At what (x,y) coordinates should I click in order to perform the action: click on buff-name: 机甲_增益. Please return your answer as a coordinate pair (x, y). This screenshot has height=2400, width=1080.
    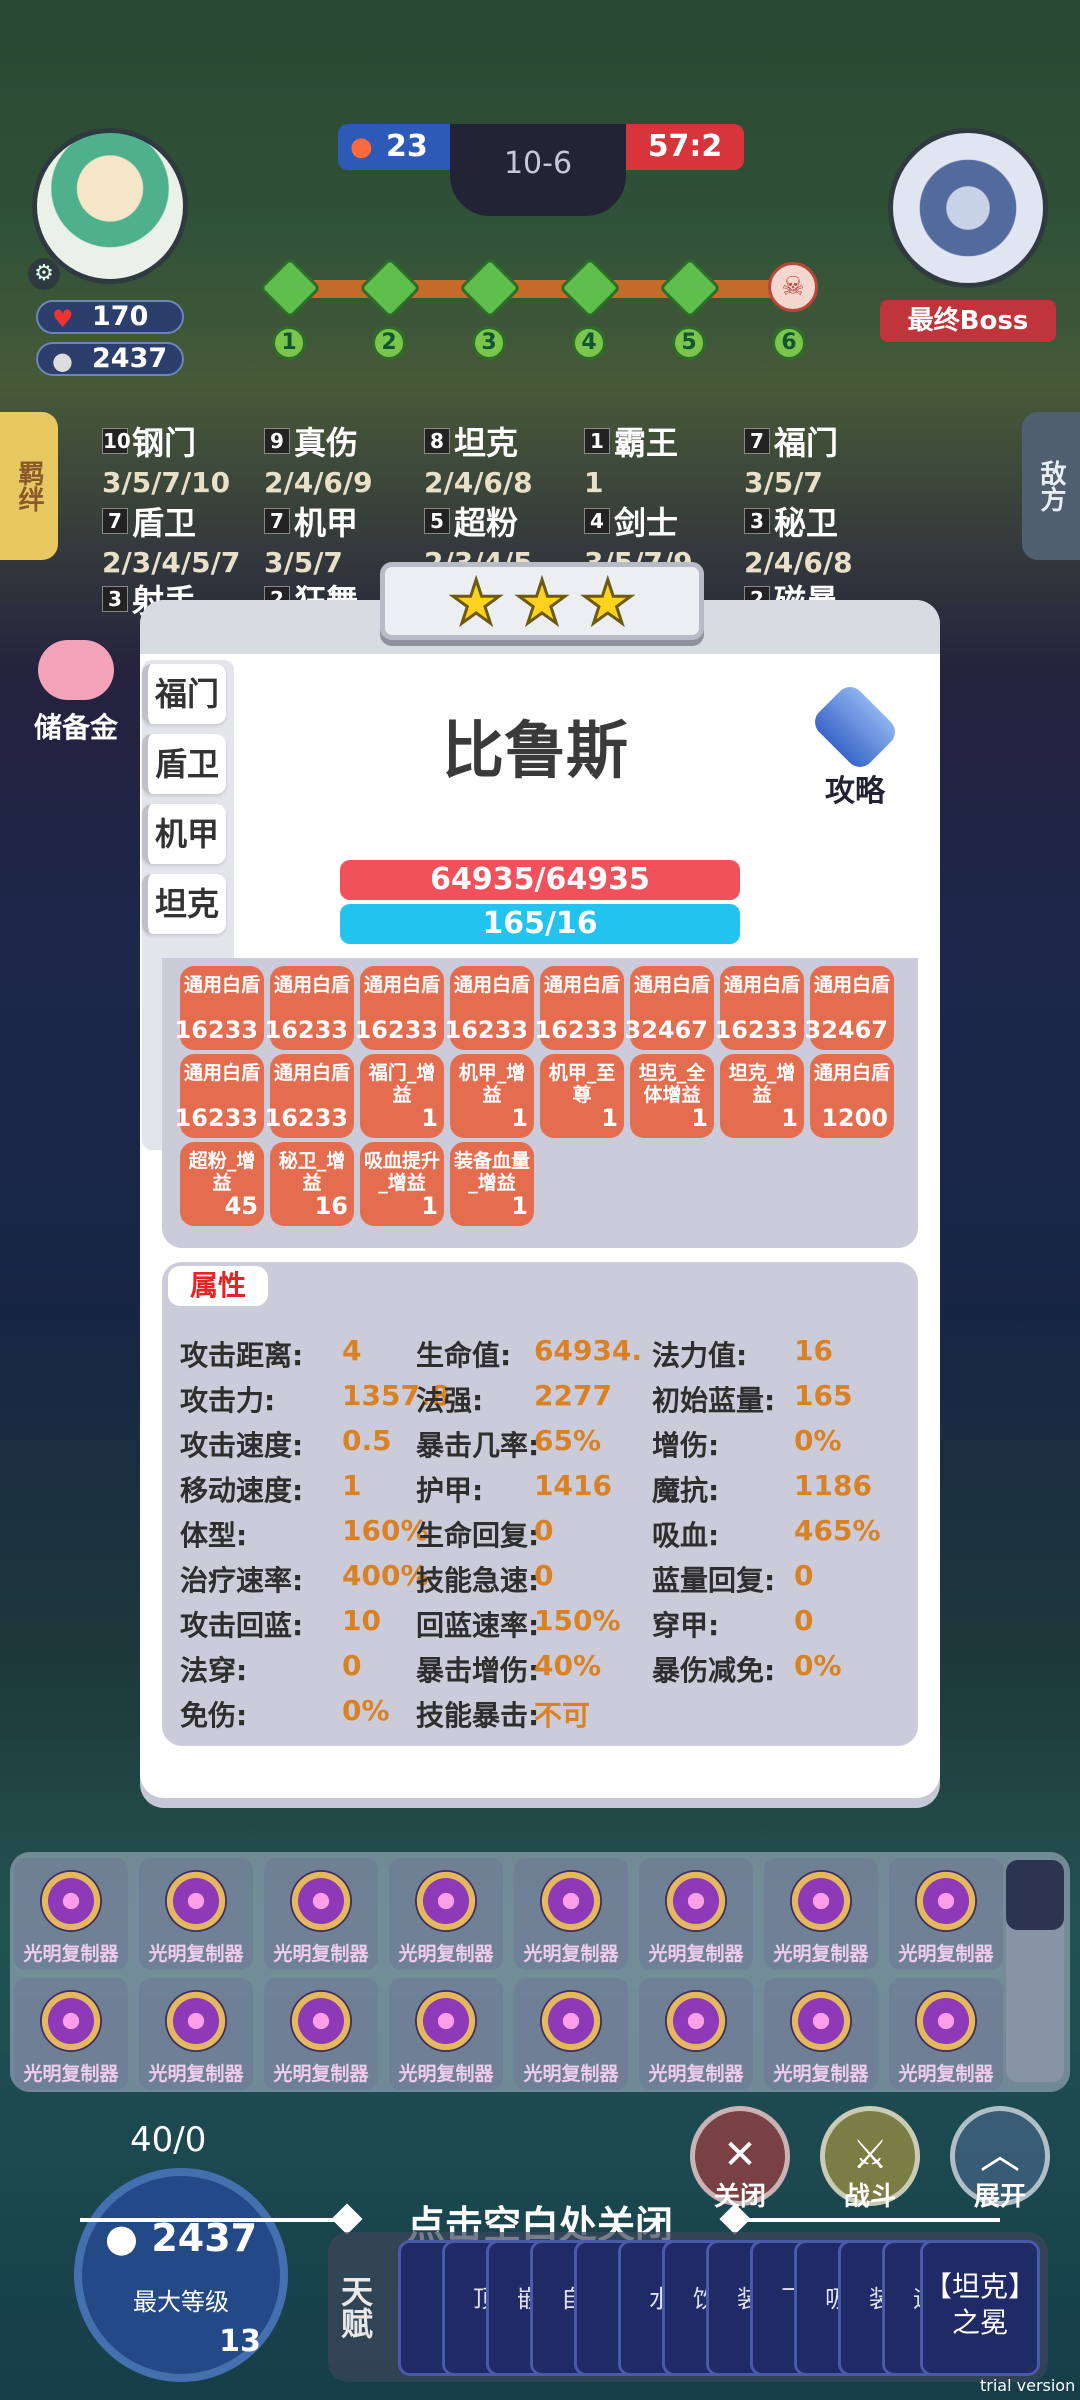
    Looking at the image, I should click on (492, 1084).